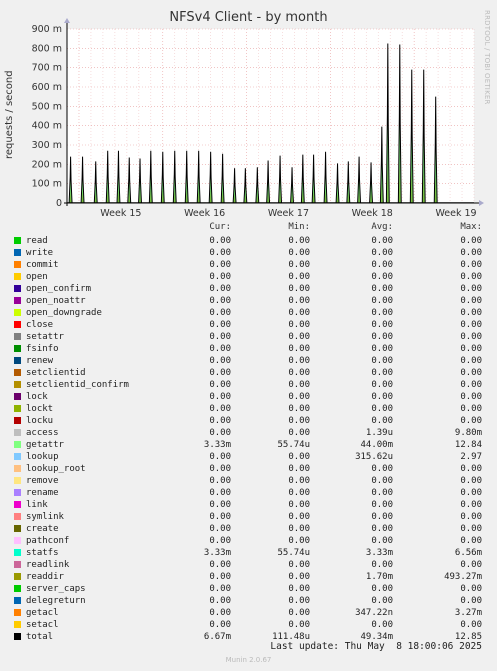  Describe the element at coordinates (37, 397) in the screenshot. I see `legend-label: lock` at that location.